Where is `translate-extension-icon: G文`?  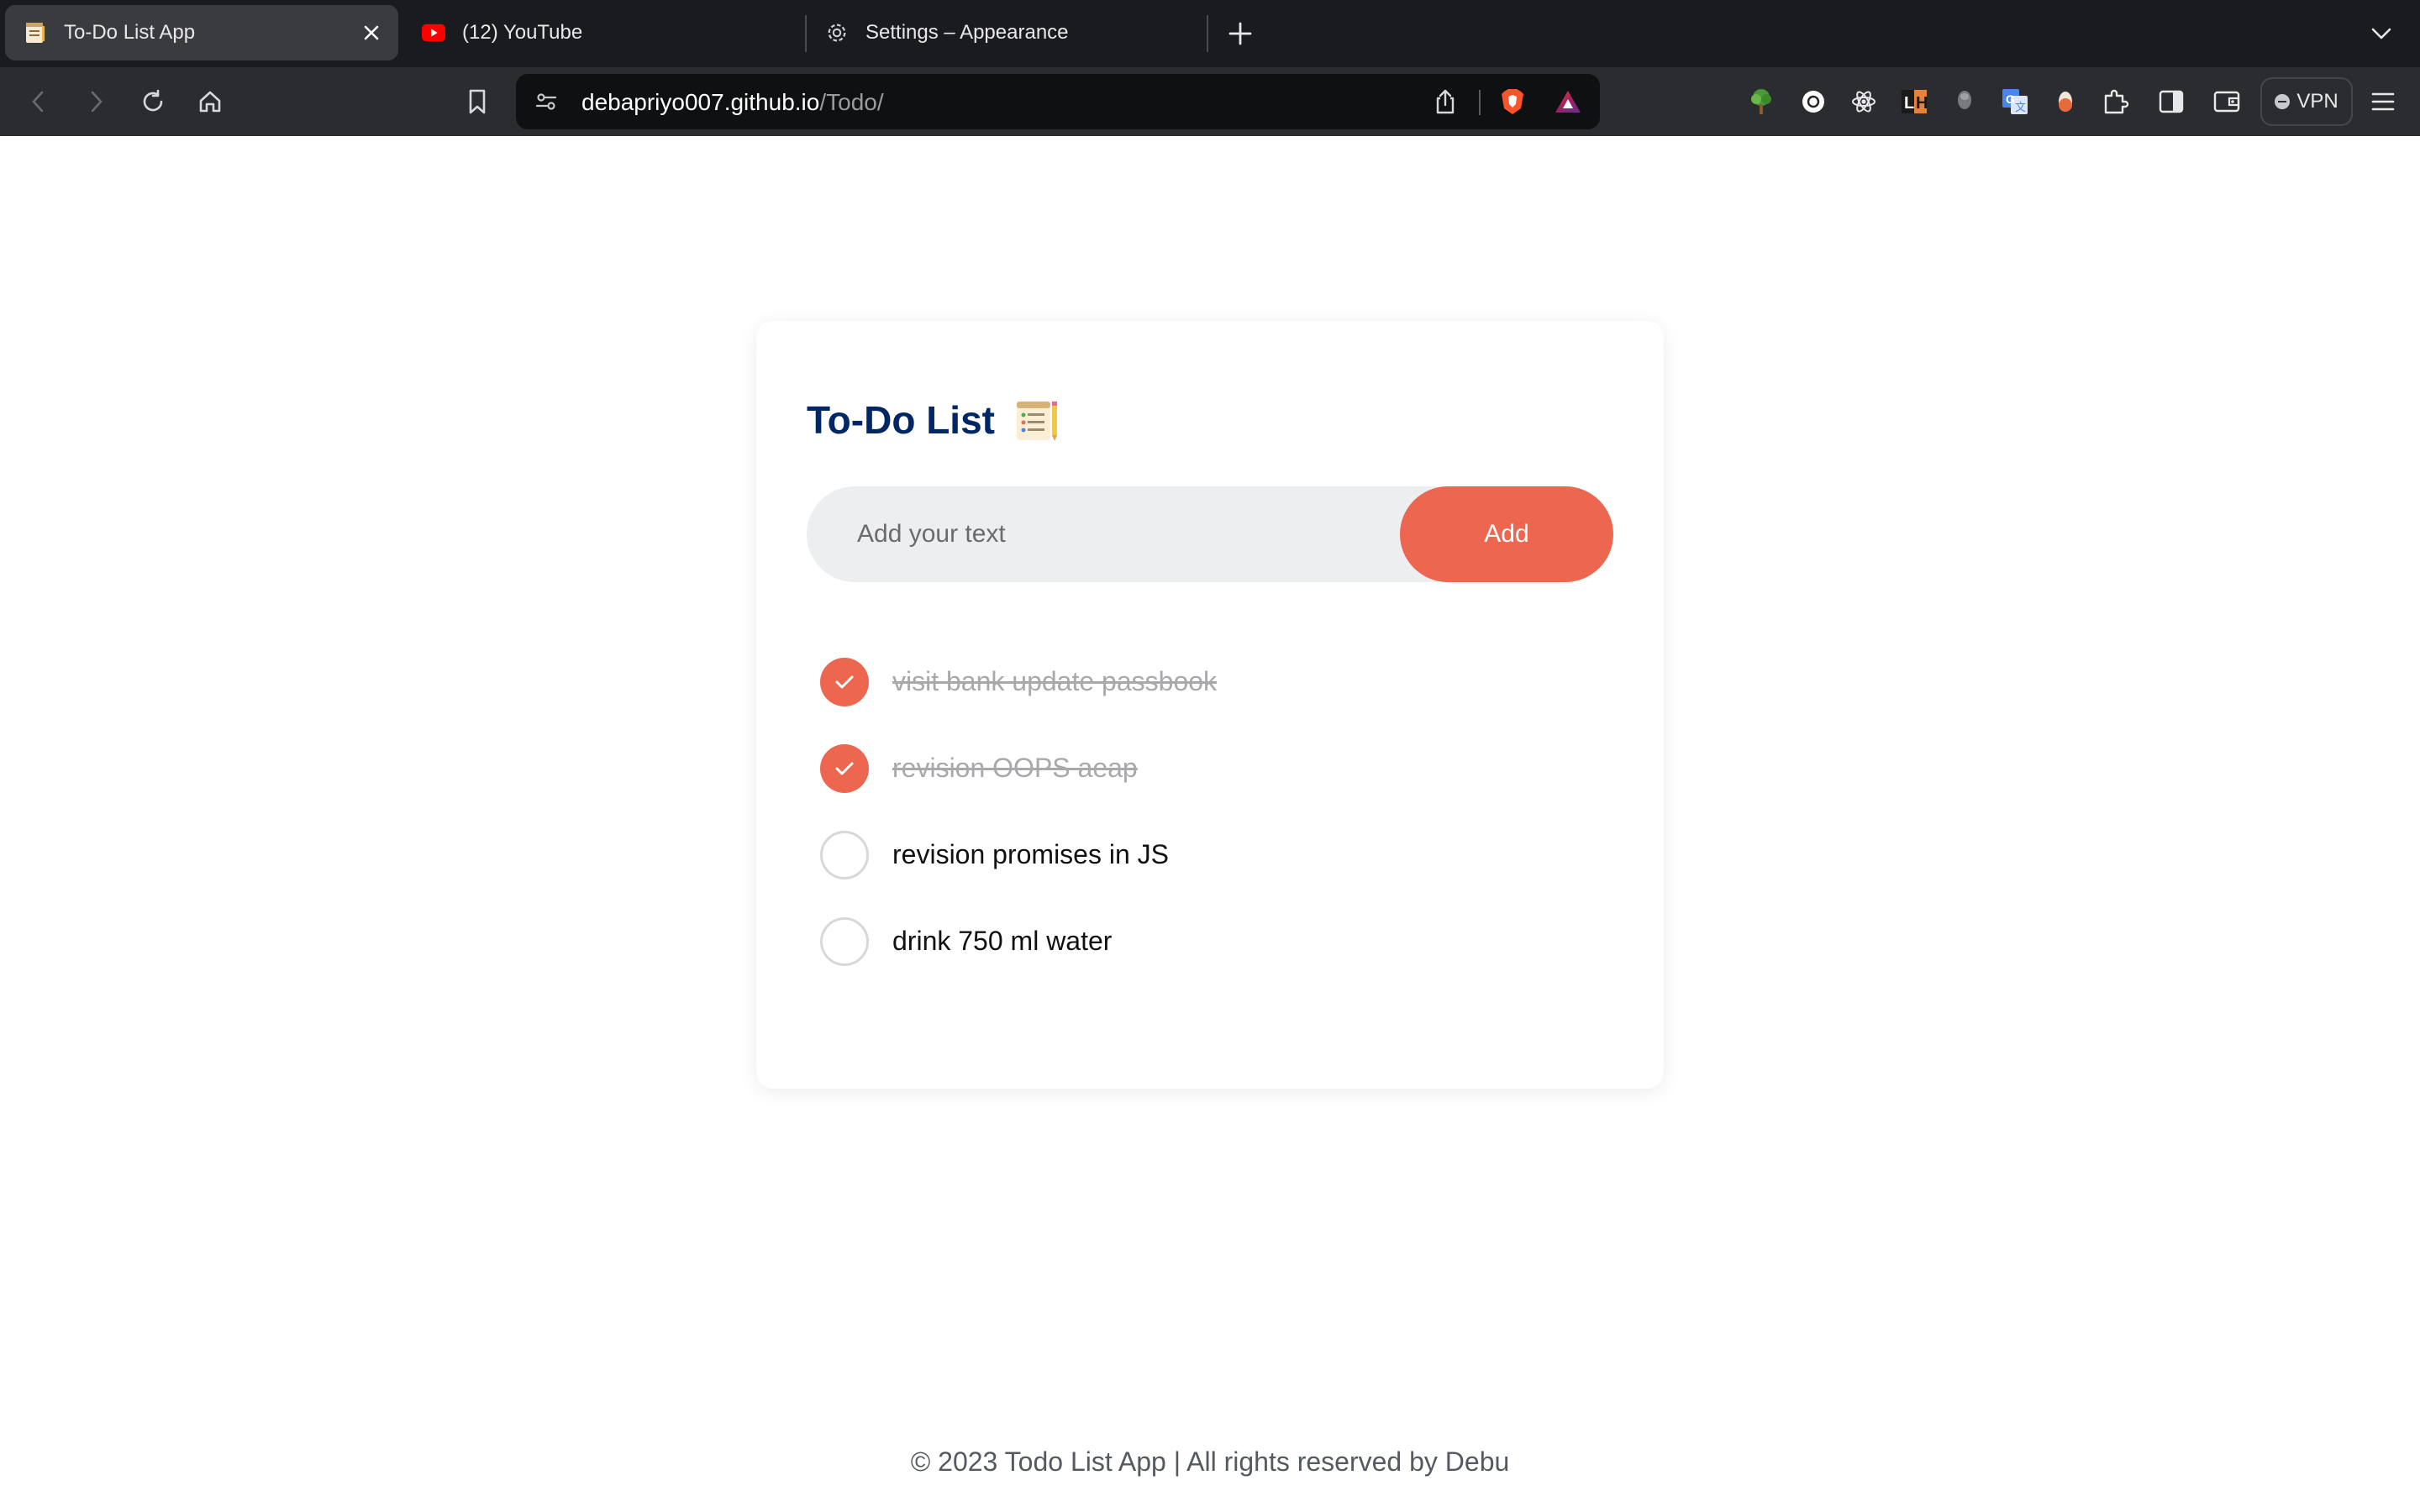
translate-extension-icon: G文 is located at coordinates (2014, 101).